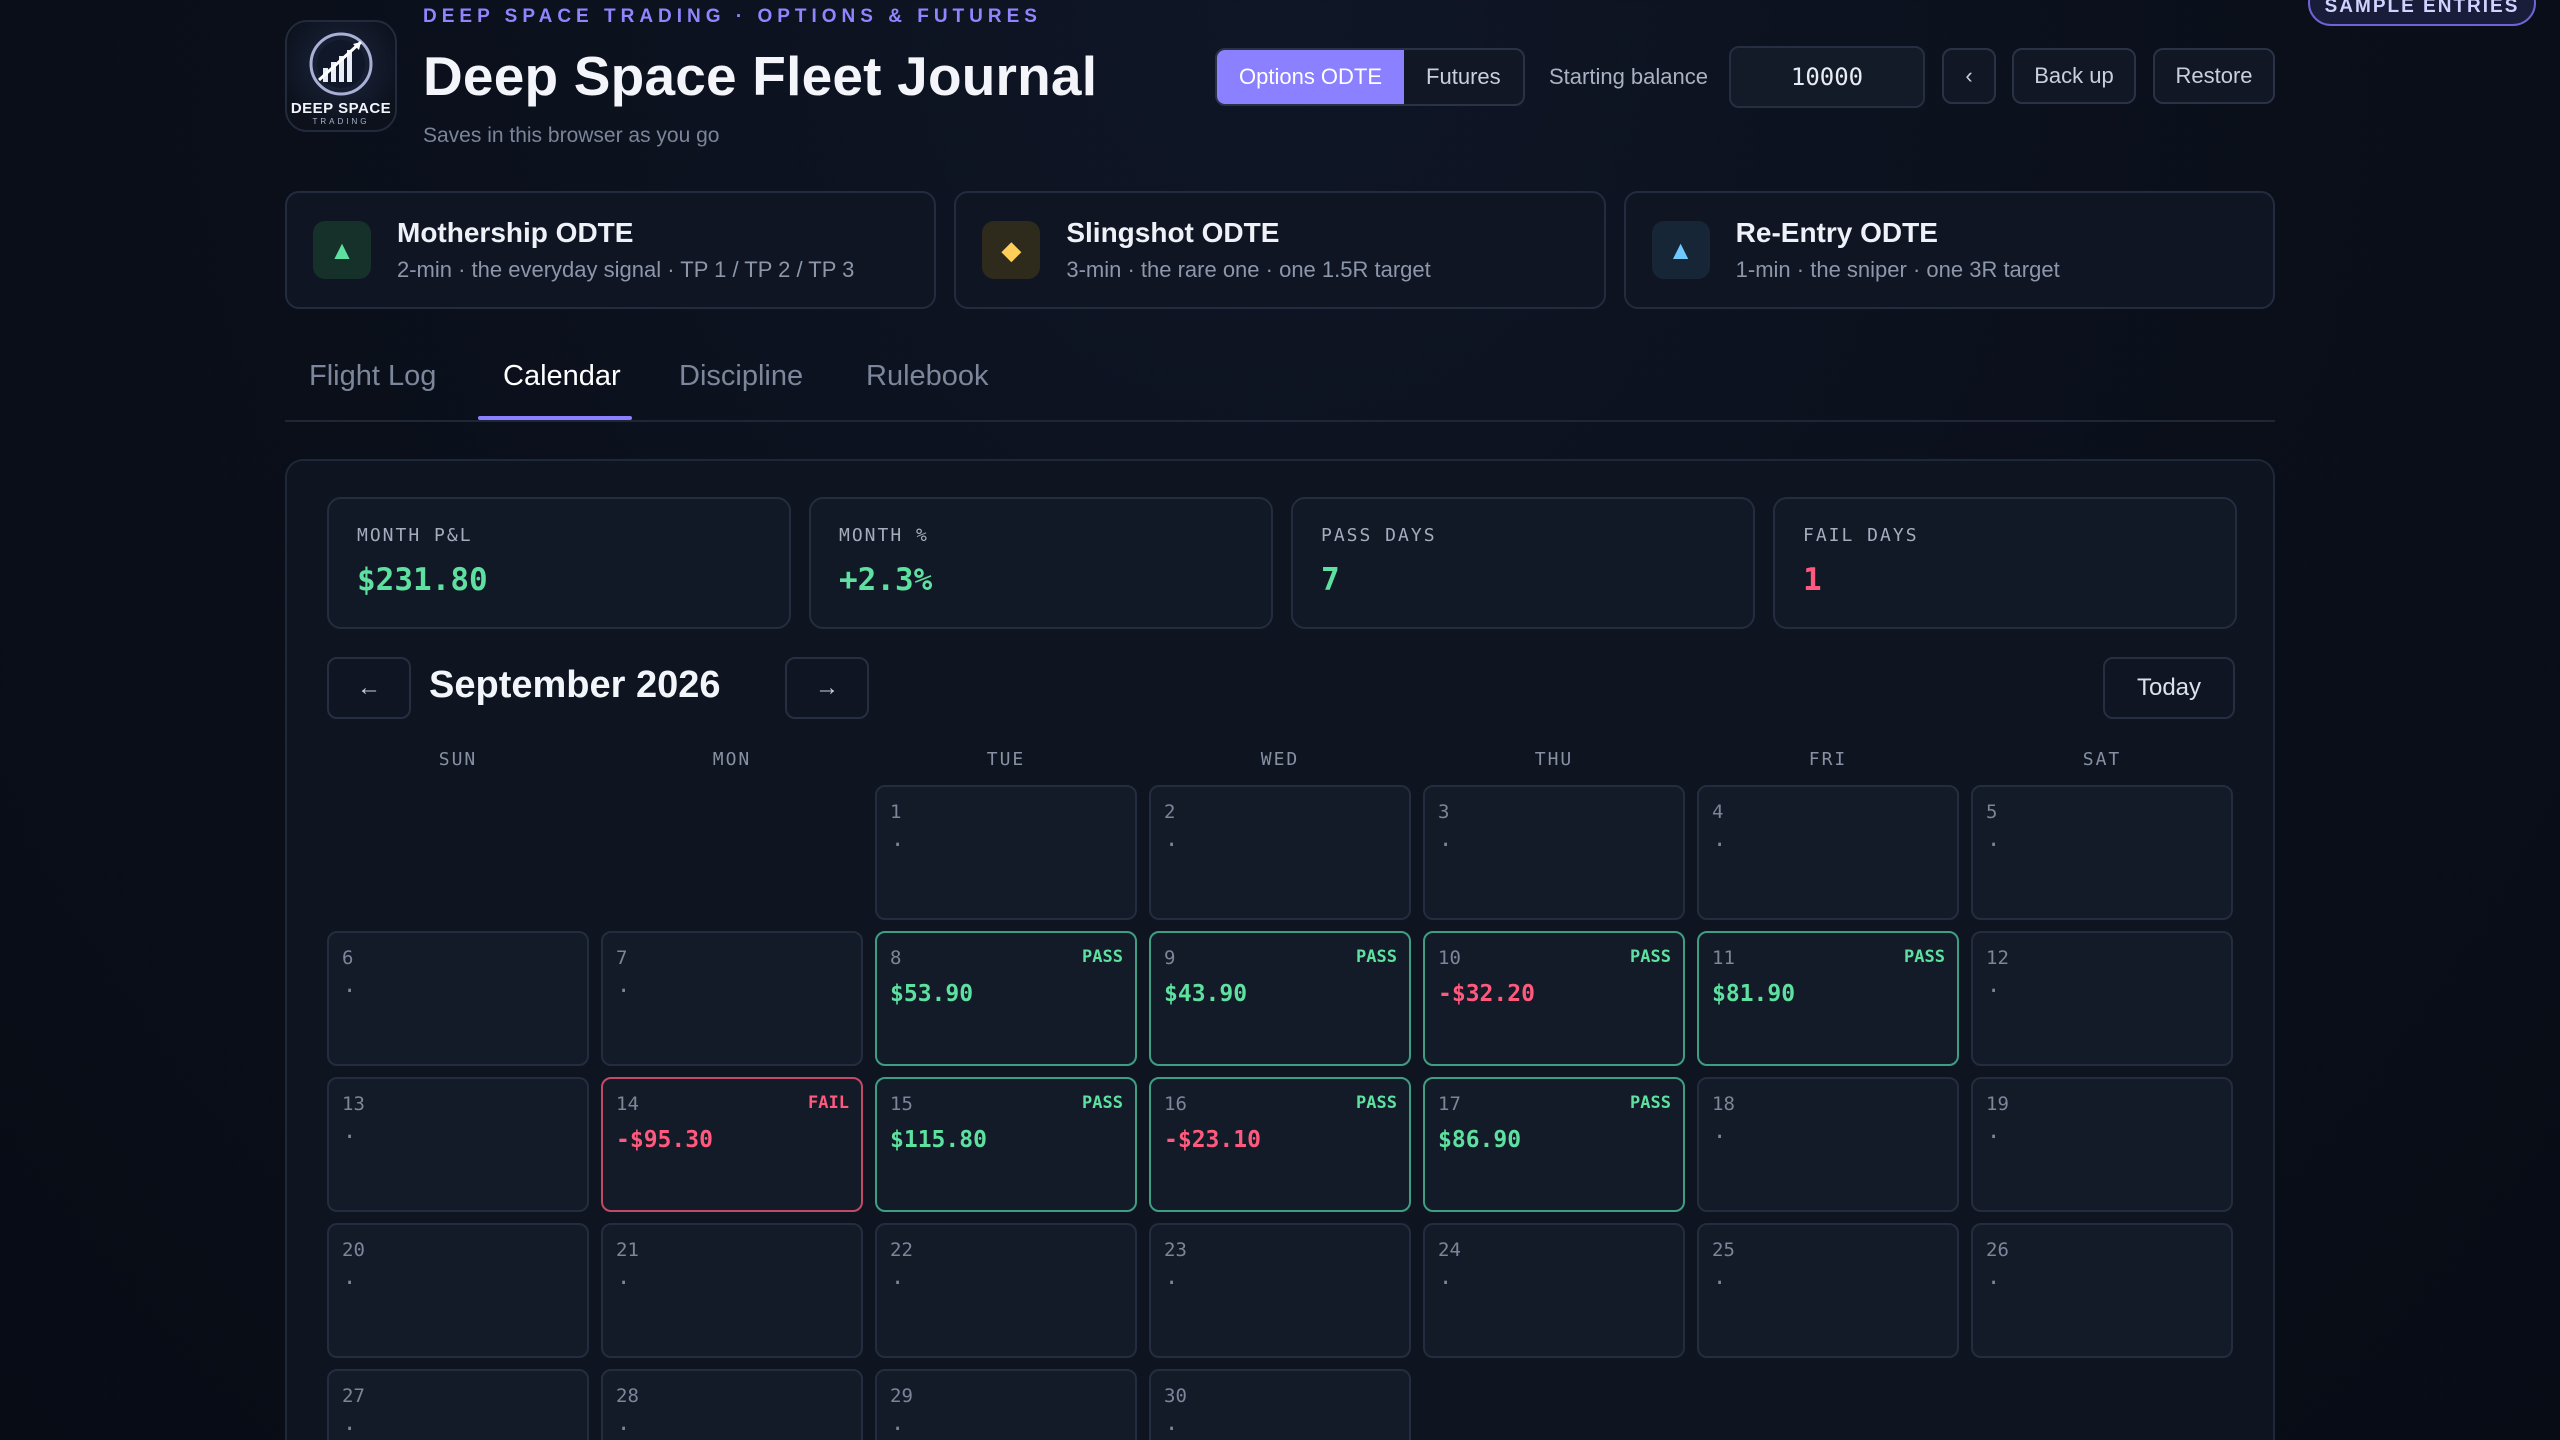 The image size is (2560, 1440). I want to click on brand-logo: DEEP SPACE TRADING, so click(341, 76).